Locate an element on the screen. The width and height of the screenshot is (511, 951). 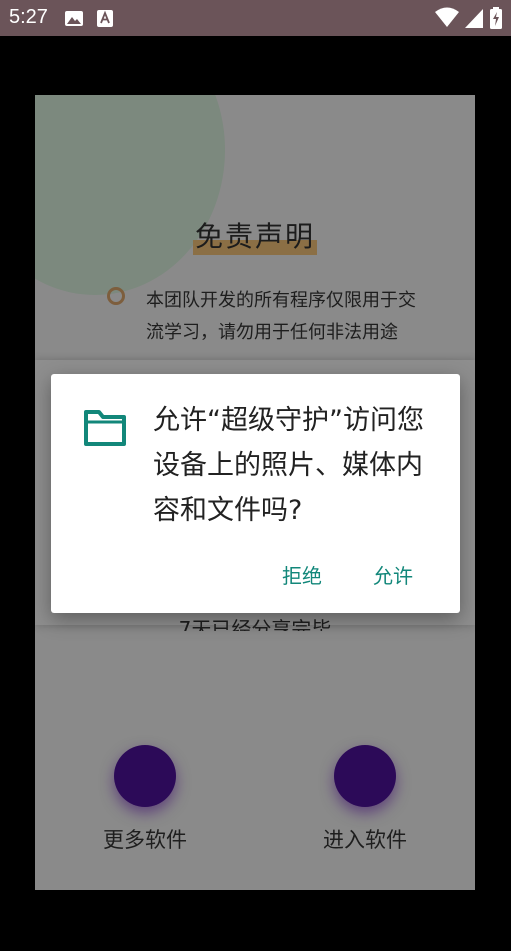
allow-button: 允许 is located at coordinates (393, 574).